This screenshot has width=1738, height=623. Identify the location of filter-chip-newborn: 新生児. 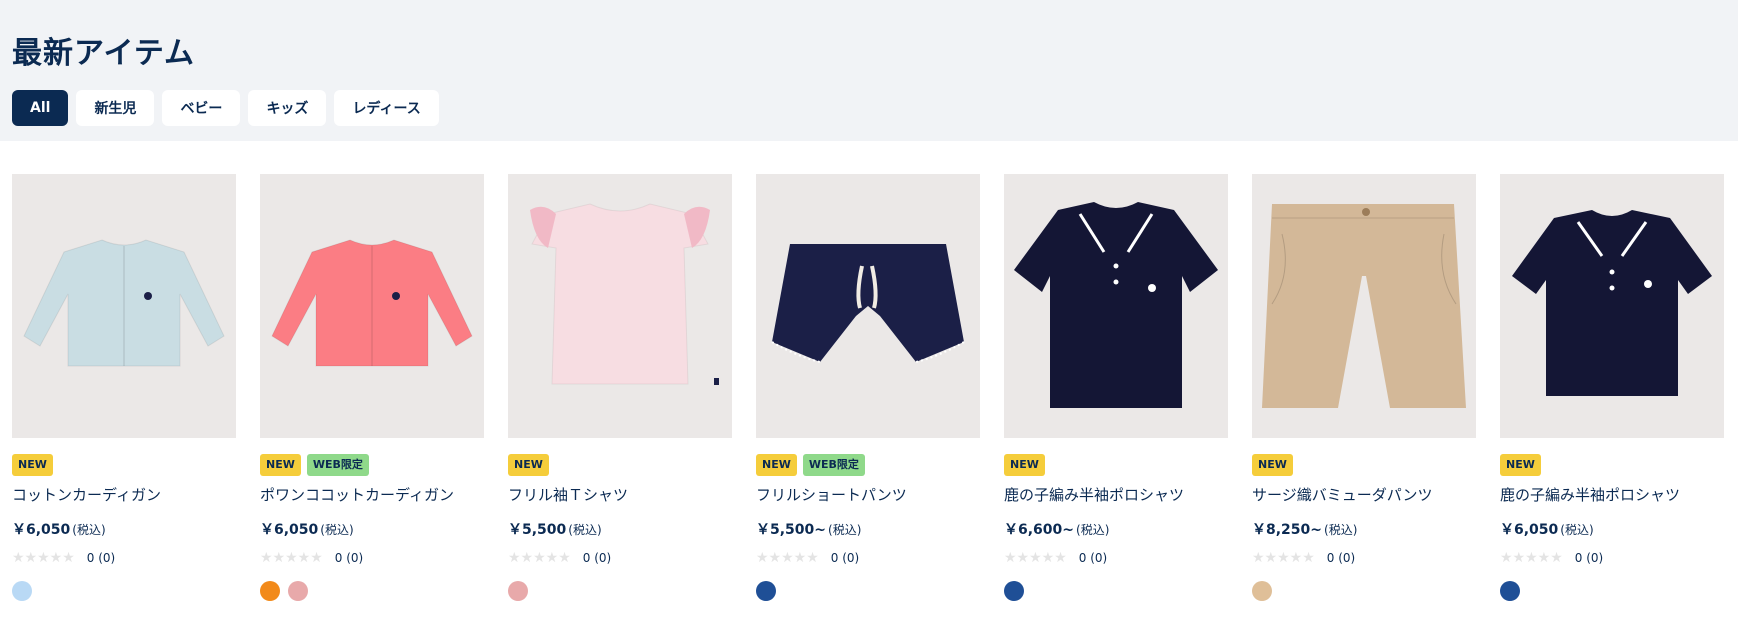
(115, 108).